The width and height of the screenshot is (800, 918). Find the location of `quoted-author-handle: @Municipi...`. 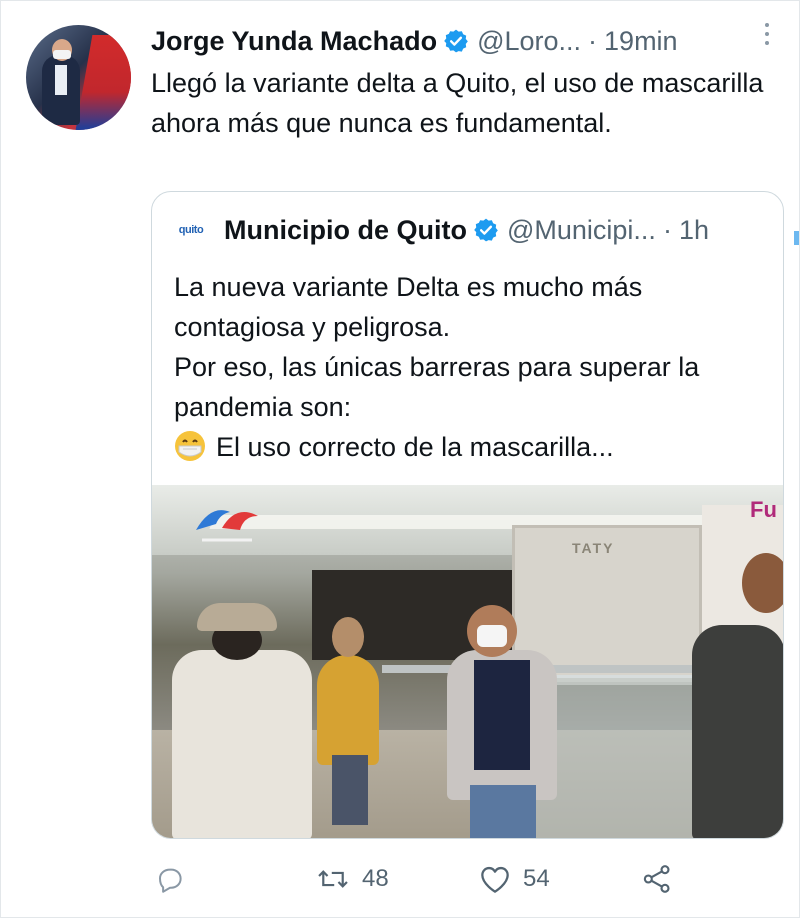

quoted-author-handle: @Municipi... is located at coordinates (581, 230).